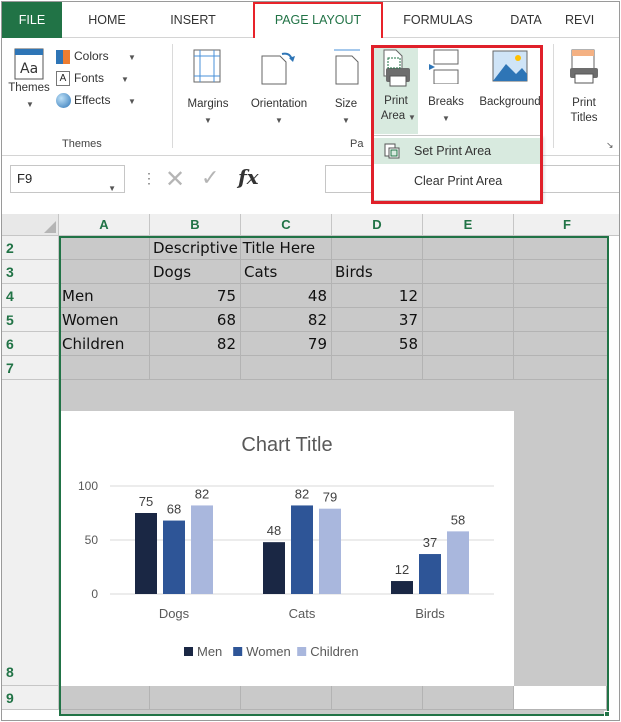 The width and height of the screenshot is (621, 722). What do you see at coordinates (302, 651) in the screenshot?
I see `legend-swatch-children` at bounding box center [302, 651].